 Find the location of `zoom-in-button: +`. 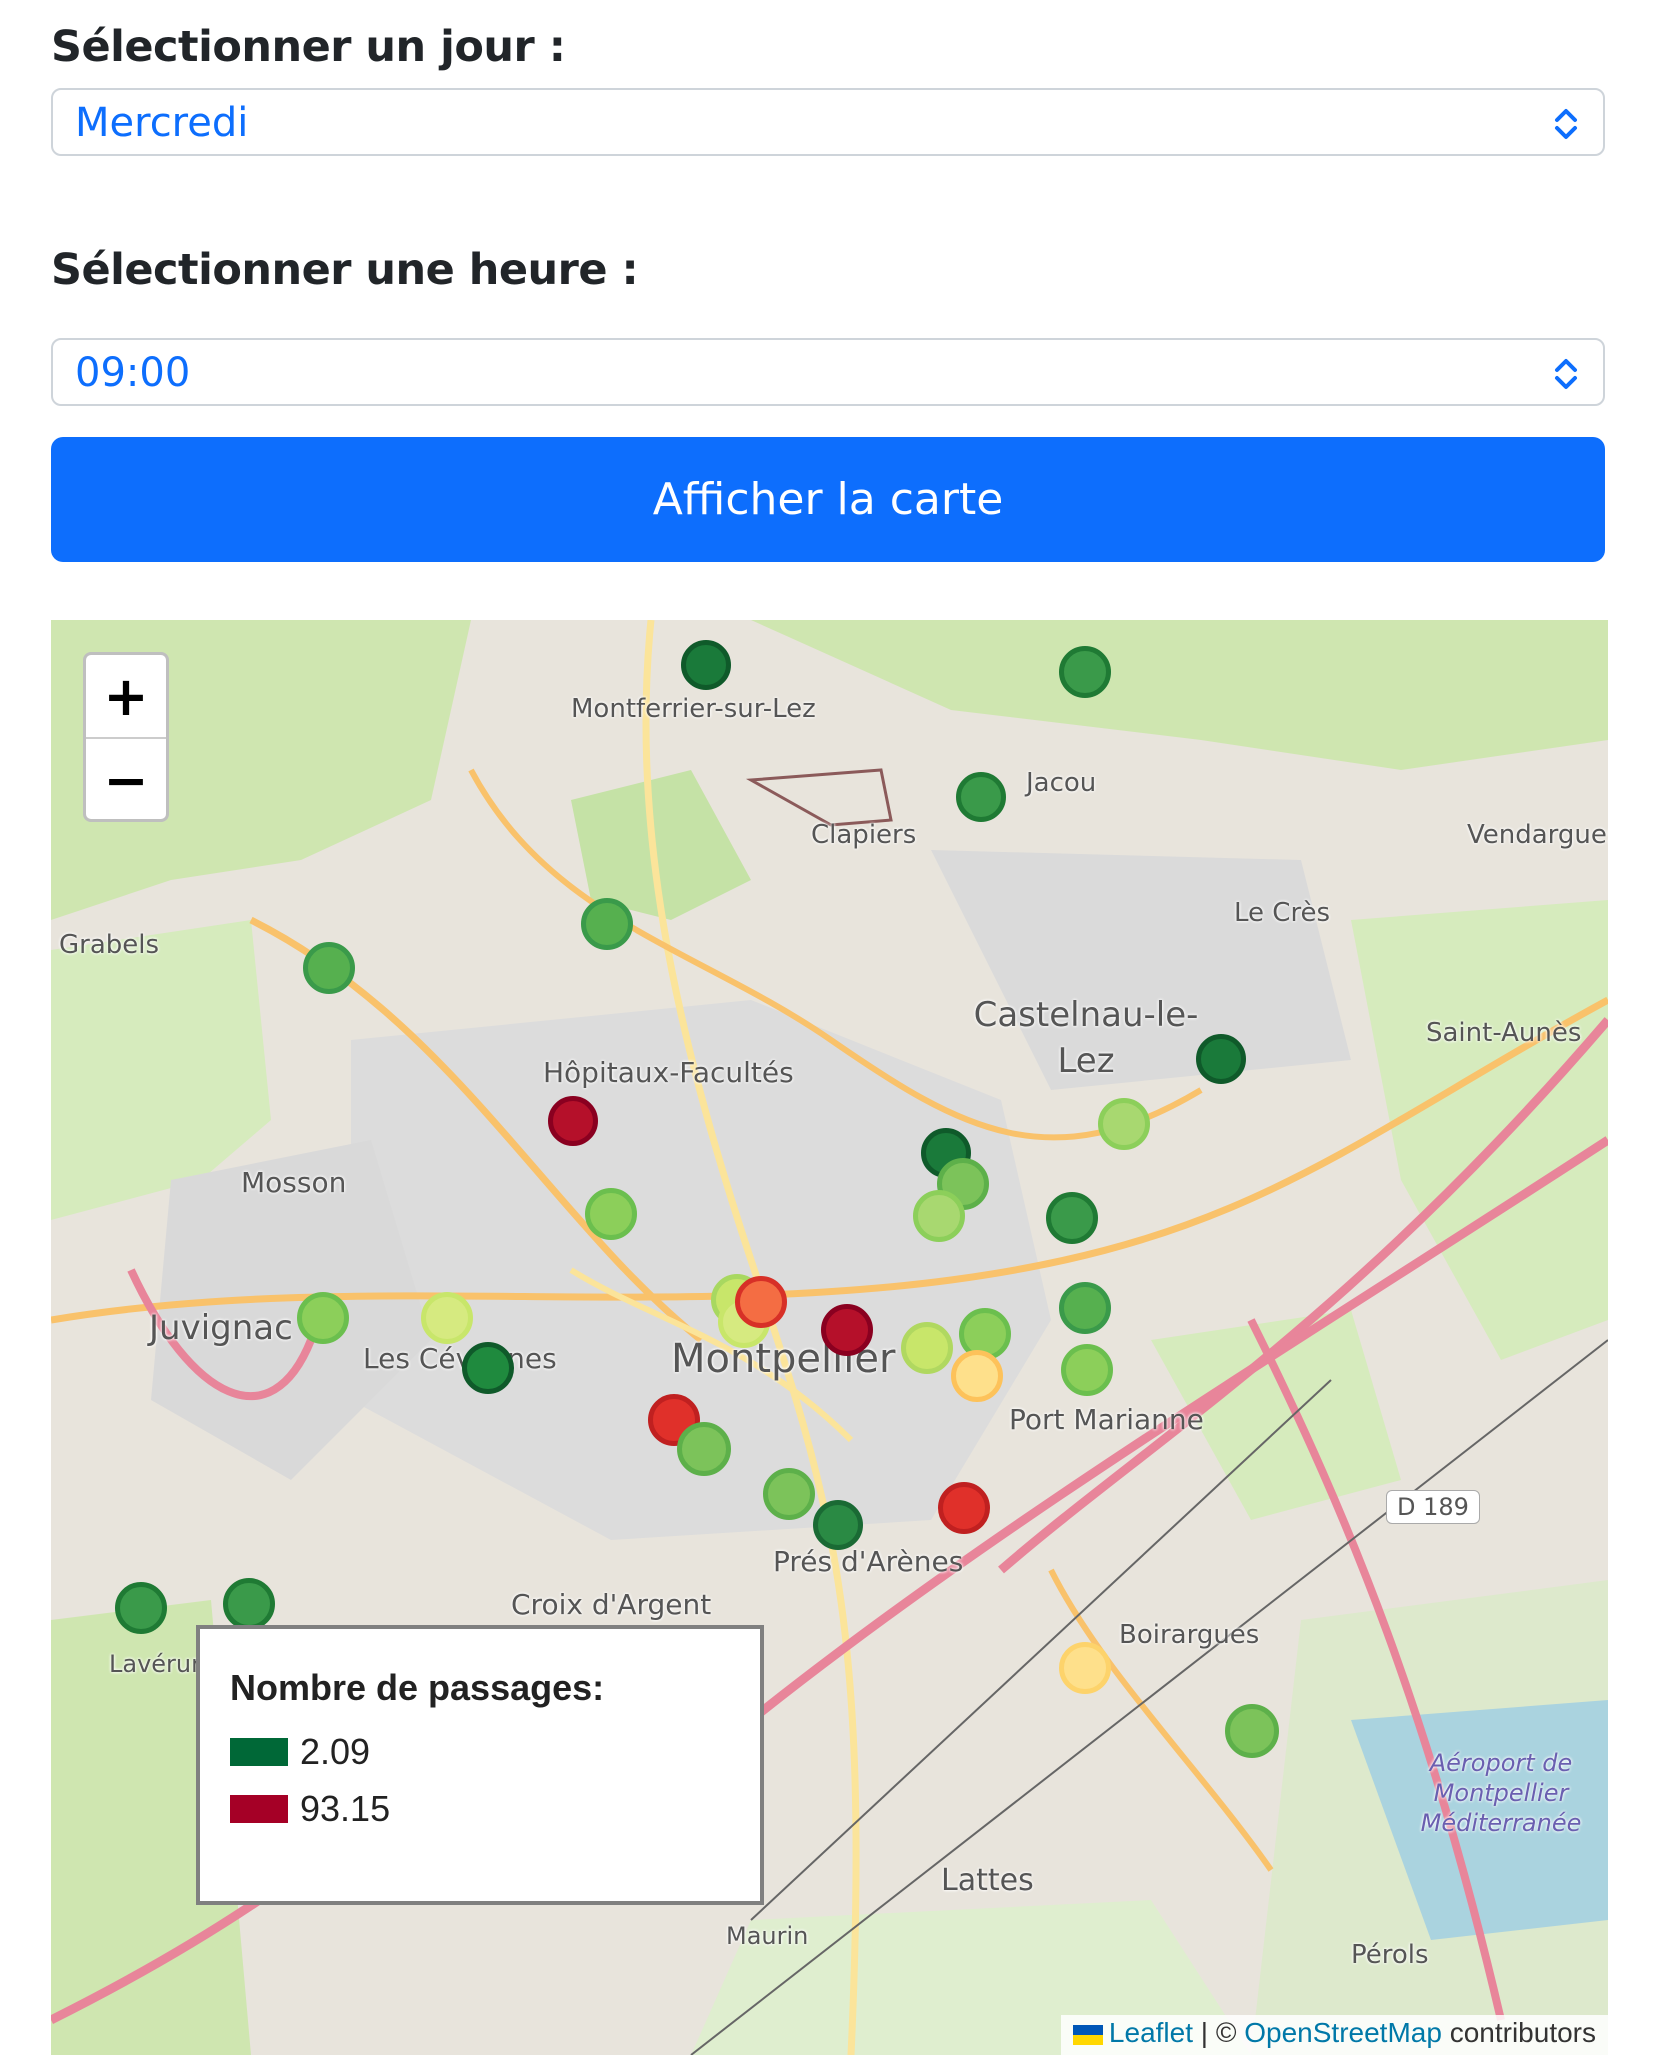

zoom-in-button: + is located at coordinates (126, 696).